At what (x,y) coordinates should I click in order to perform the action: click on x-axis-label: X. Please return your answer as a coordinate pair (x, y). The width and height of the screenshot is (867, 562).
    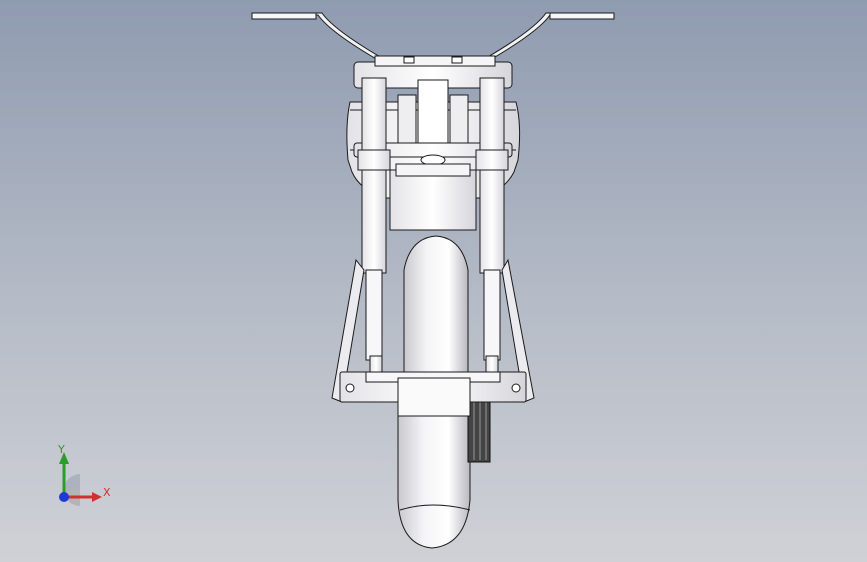
    Looking at the image, I should click on (107, 492).